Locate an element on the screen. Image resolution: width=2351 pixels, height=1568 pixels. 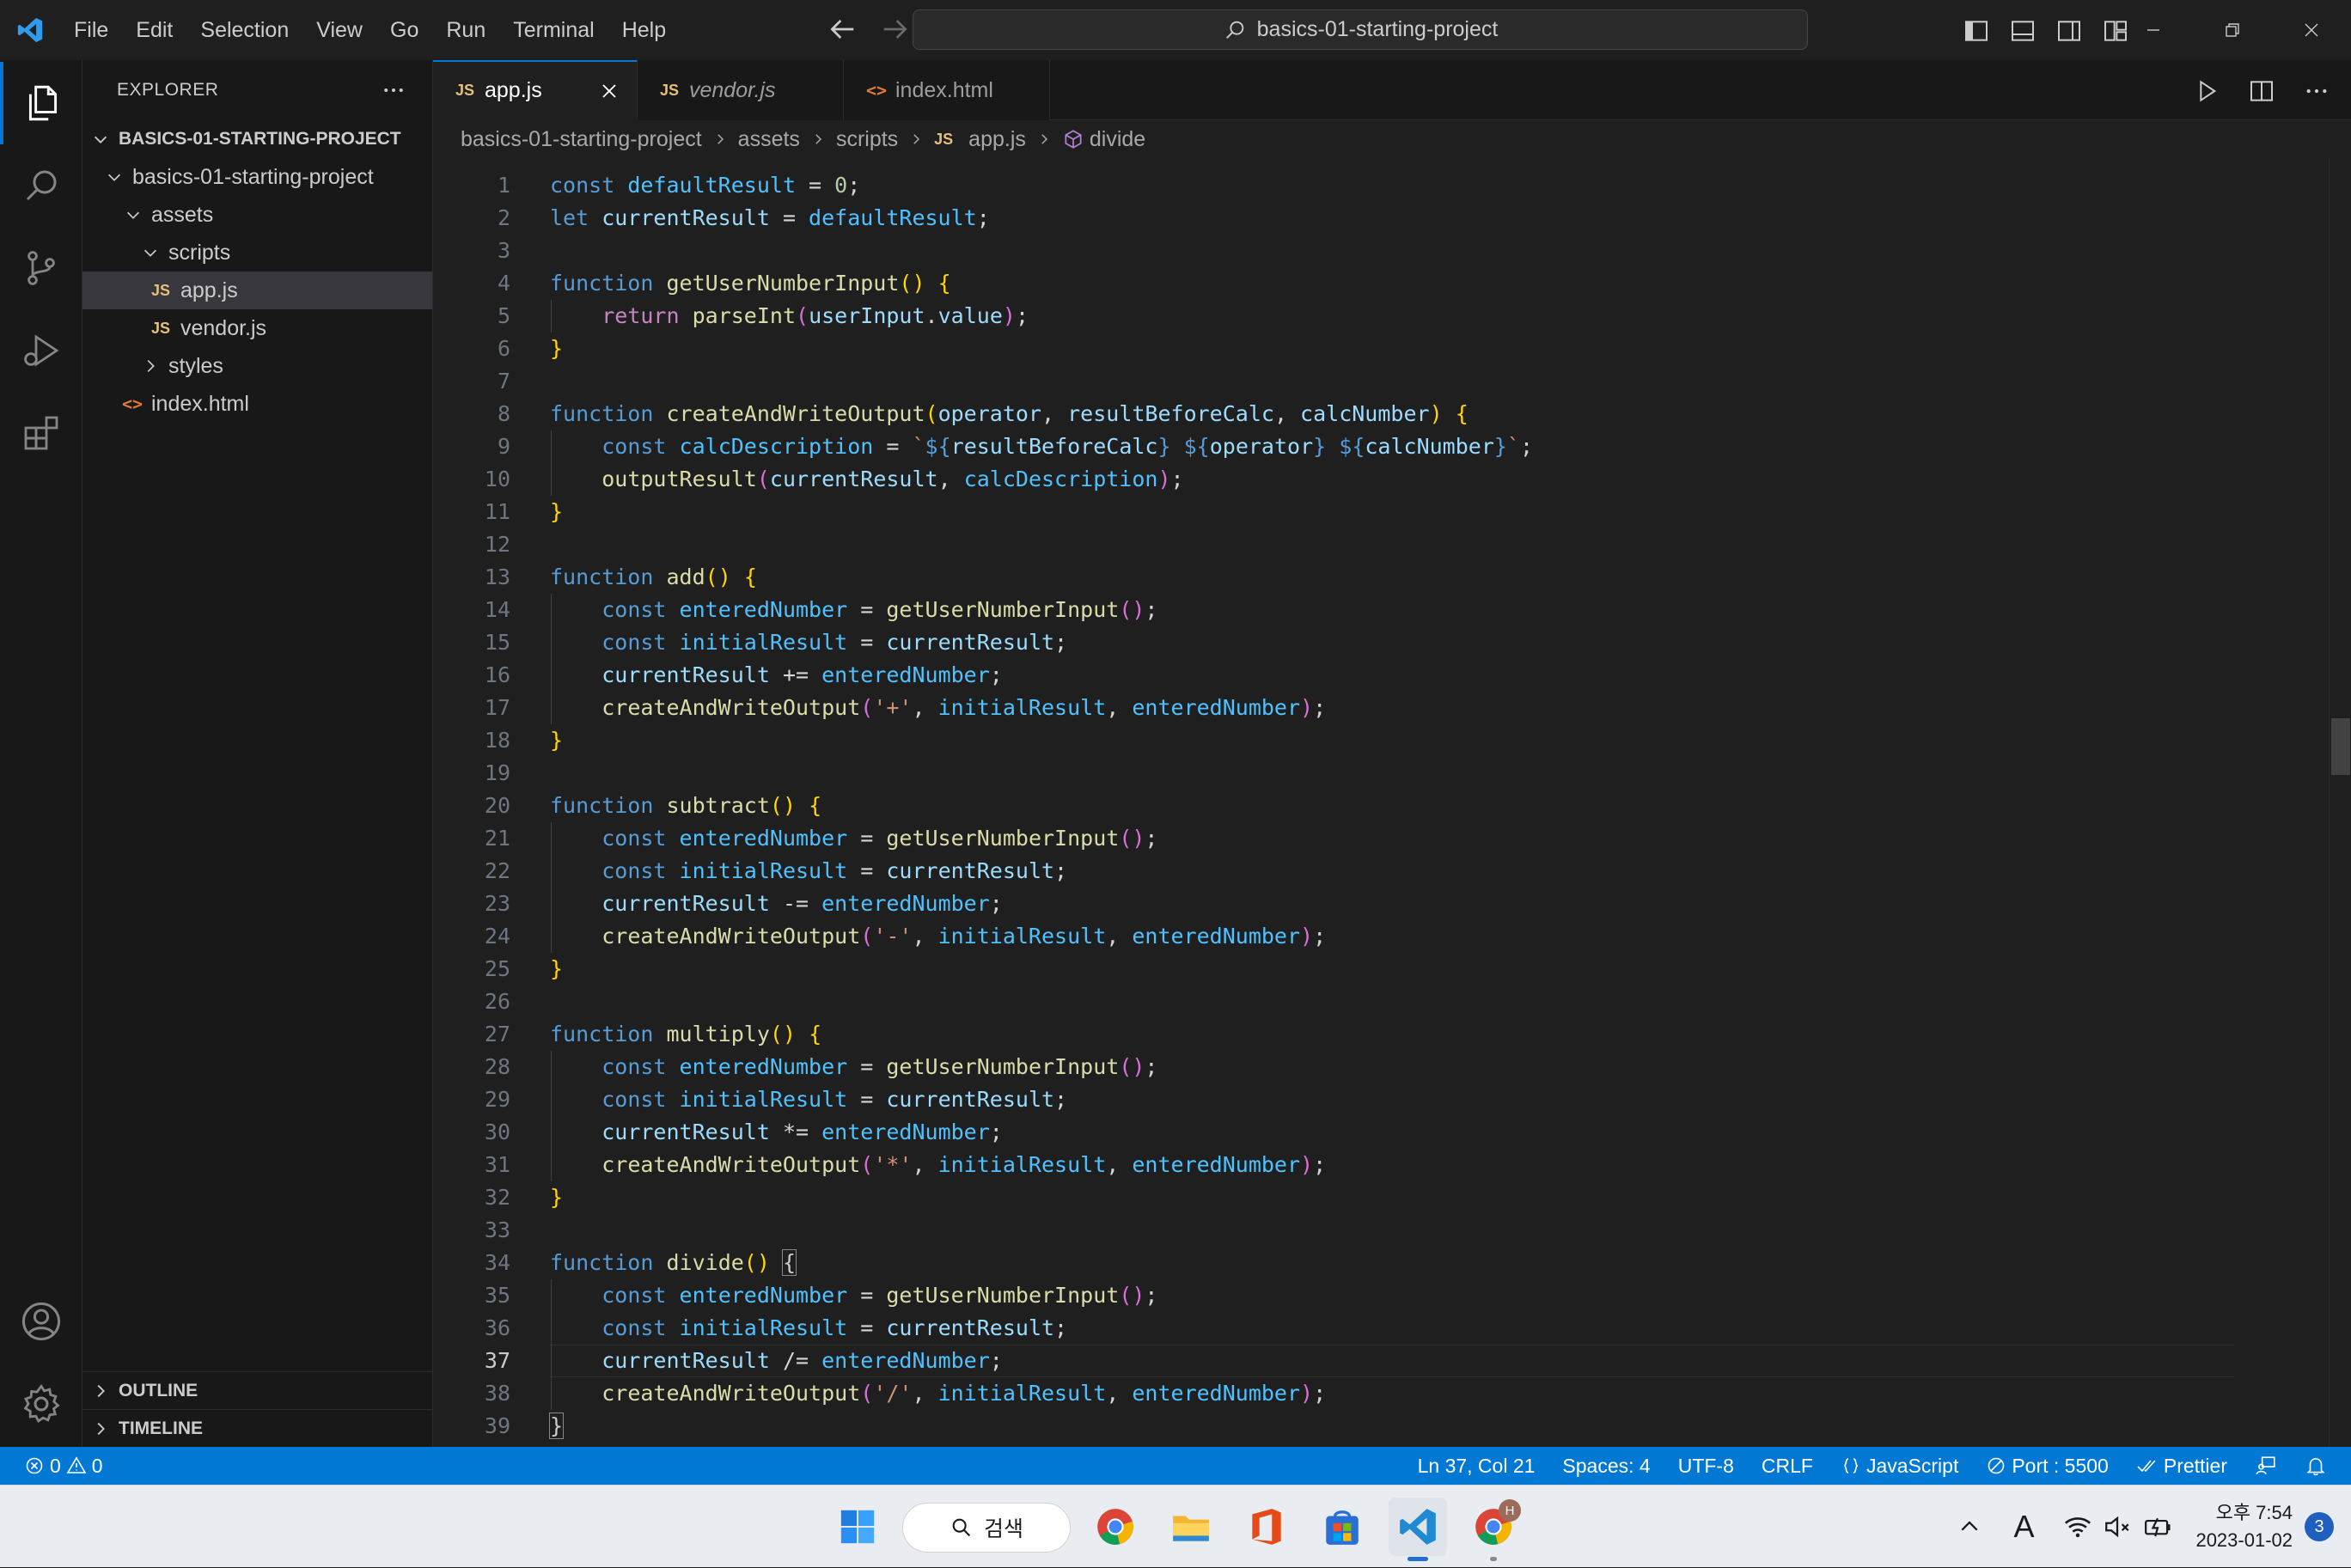
outline-panel-header: OUTLINE is located at coordinates (257, 1390).